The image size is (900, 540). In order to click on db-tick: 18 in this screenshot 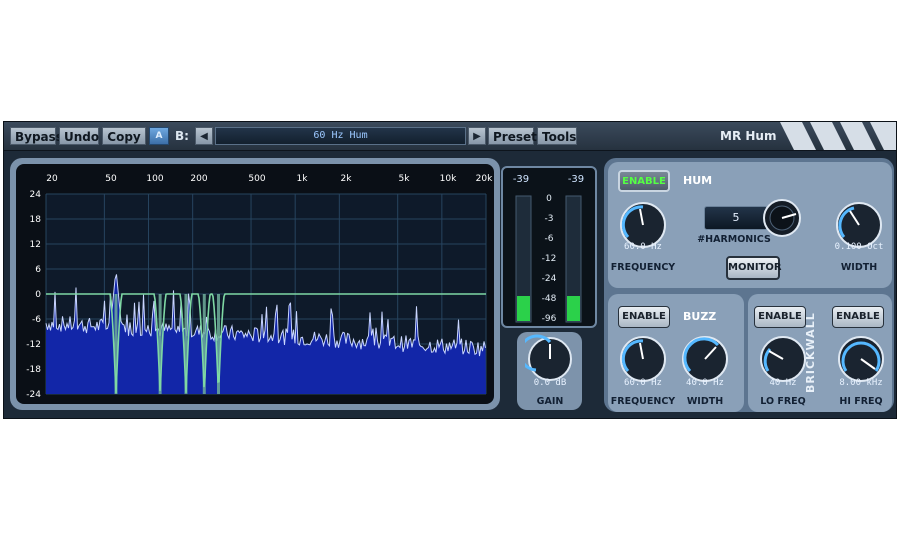, I will do `click(36, 220)`.